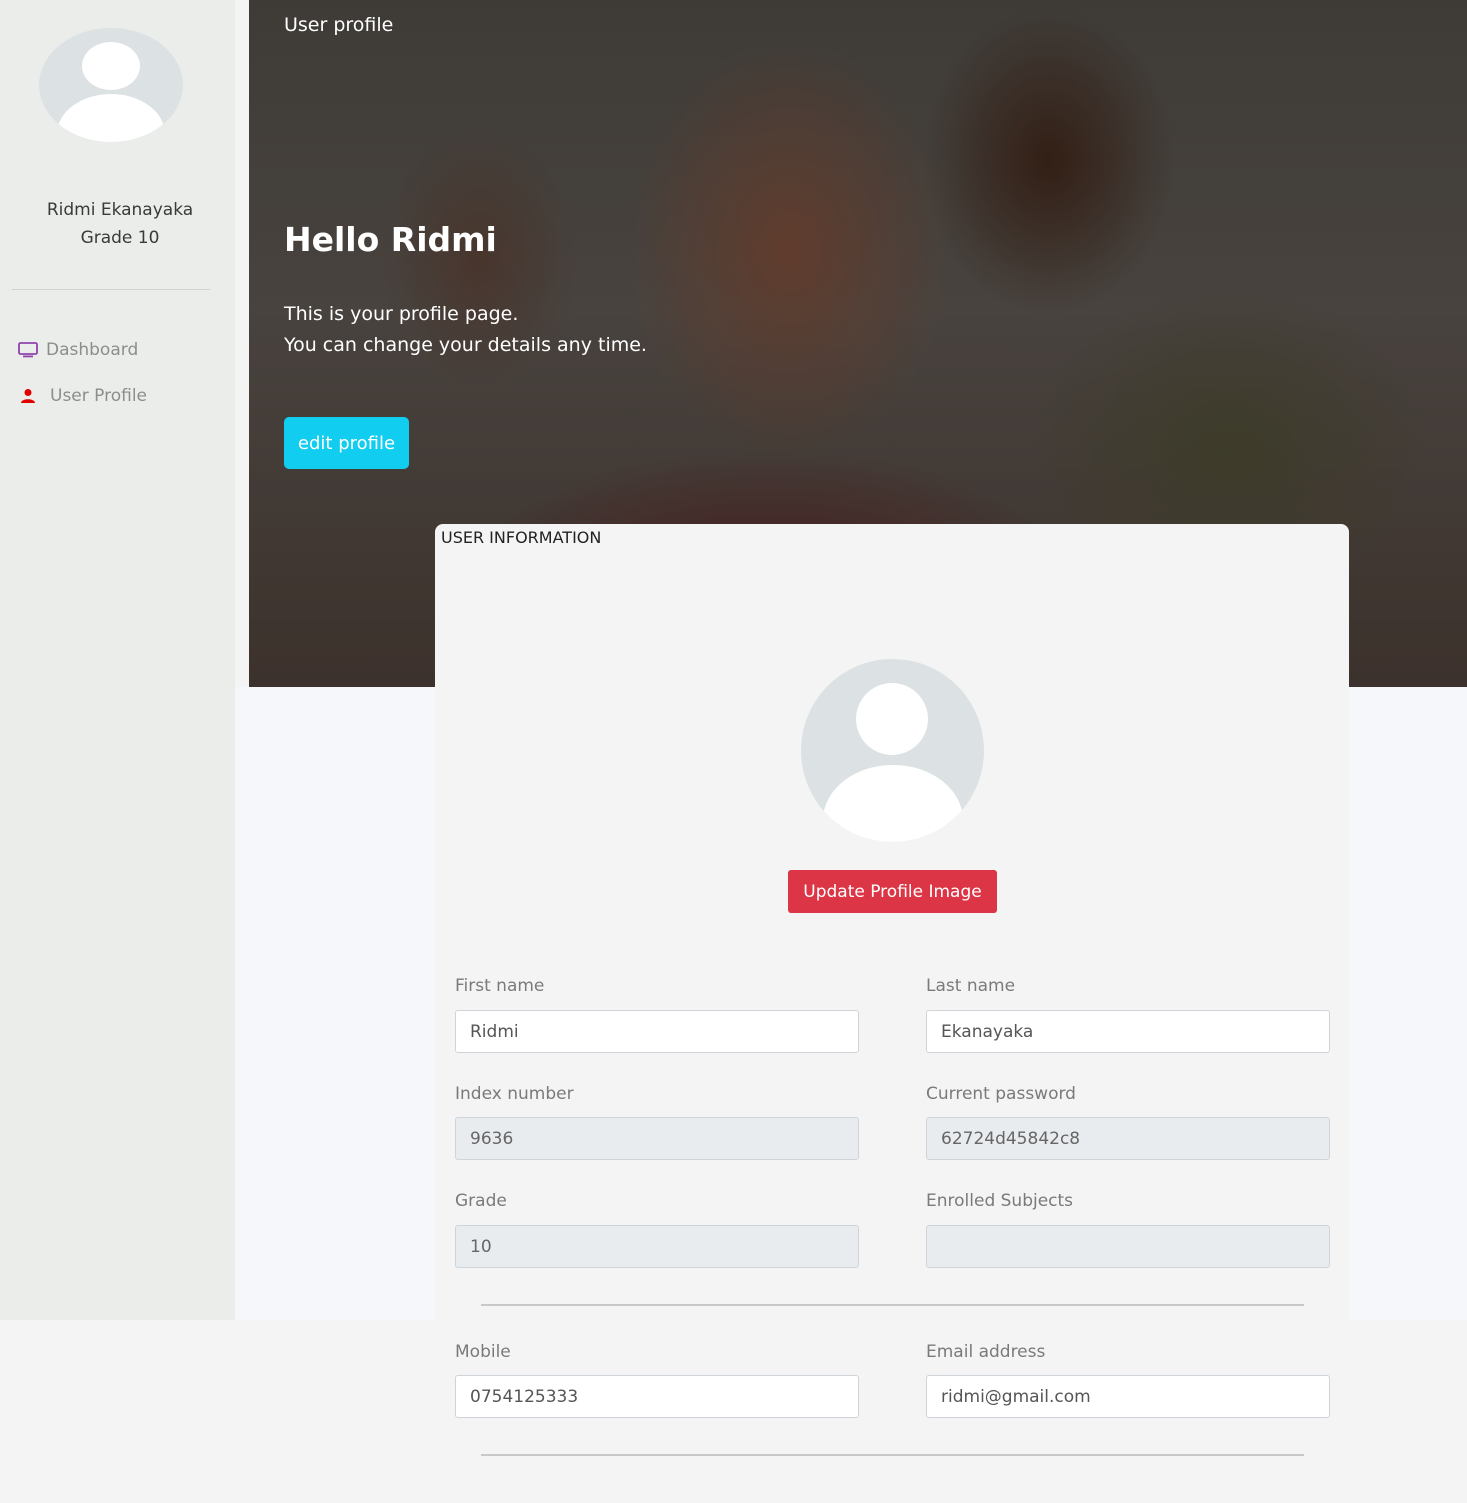 The height and width of the screenshot is (1503, 1467). What do you see at coordinates (99, 396) in the screenshot?
I see `sidebar-item-label: User Profile` at bounding box center [99, 396].